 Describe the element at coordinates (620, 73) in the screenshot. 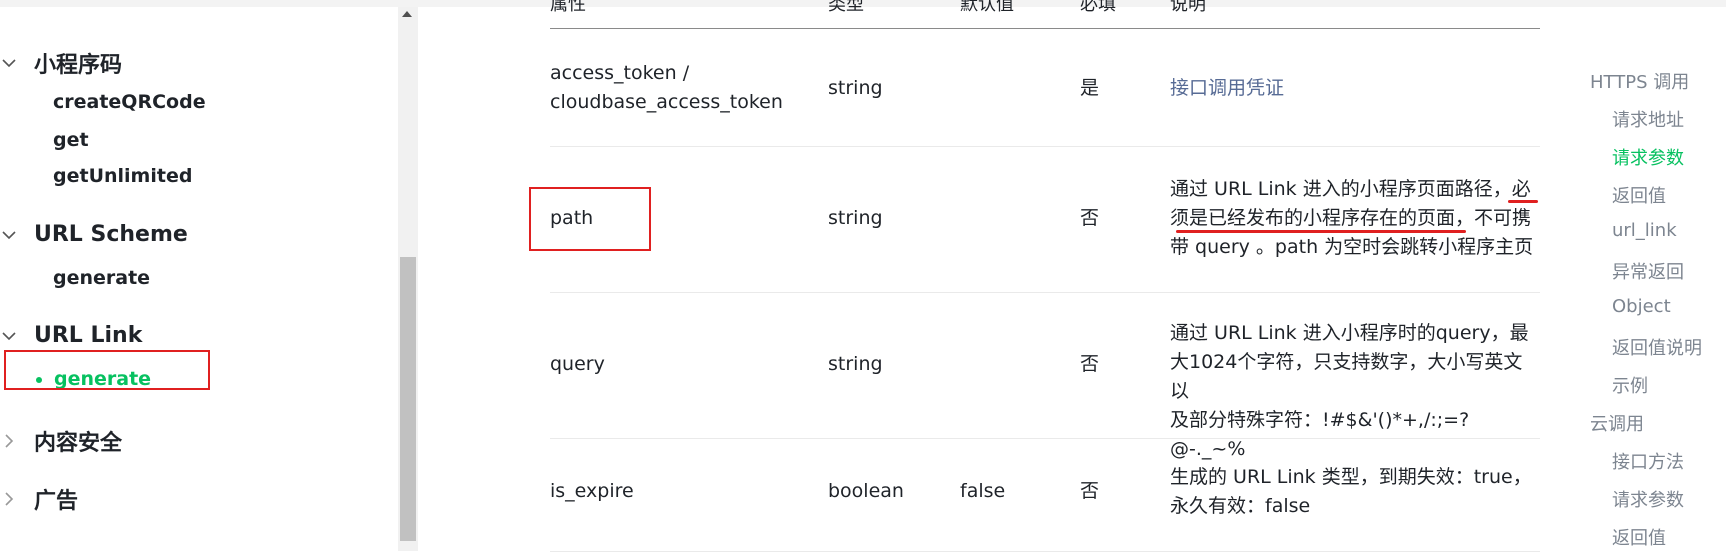

I see `cell-name-line: access_token /` at that location.